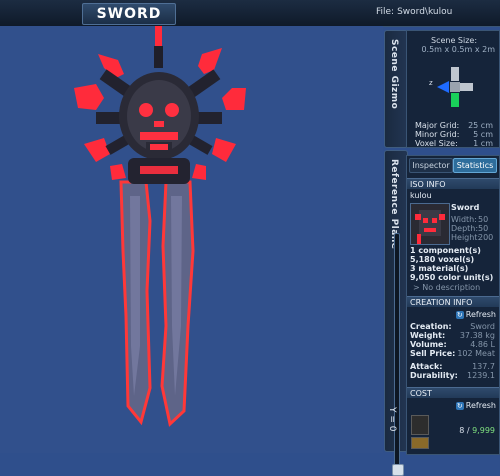  What do you see at coordinates (431, 165) in the screenshot?
I see `tab-inspector: Inspector` at bounding box center [431, 165].